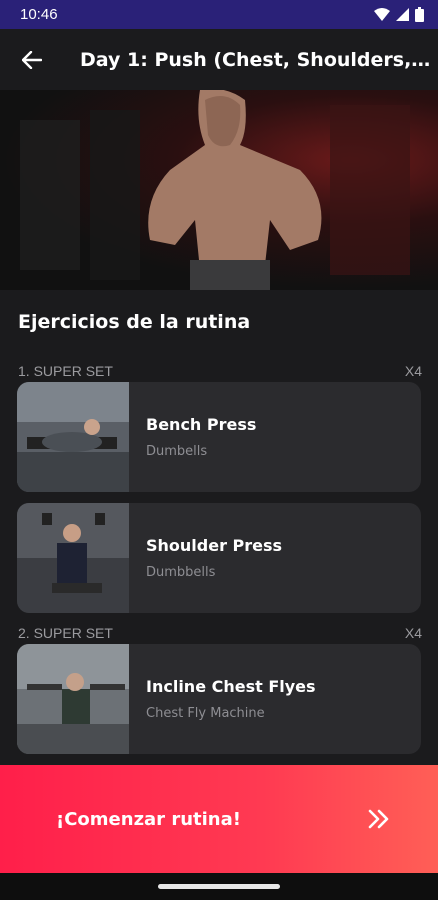  I want to click on battery-icon, so click(419, 14).